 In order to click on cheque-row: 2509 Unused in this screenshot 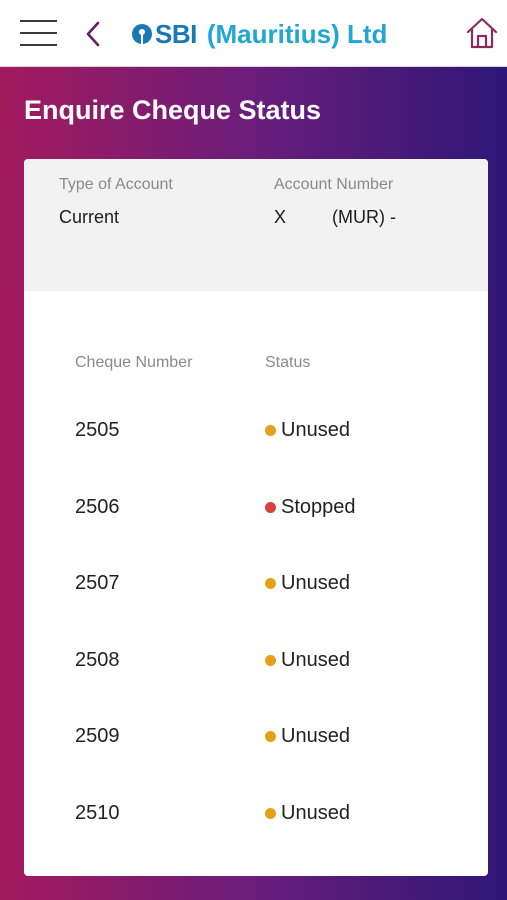, I will do `click(256, 745)`.